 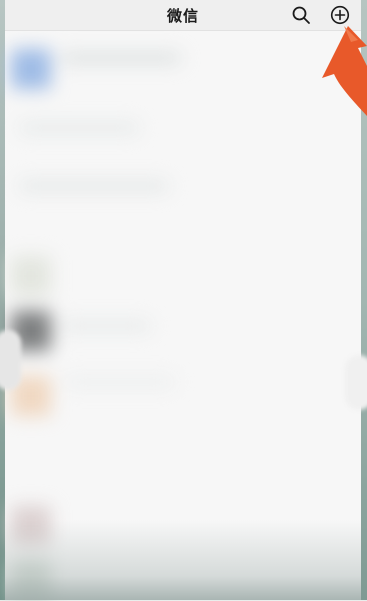 I want to click on pointer-arrow-icon, so click(x=344, y=71).